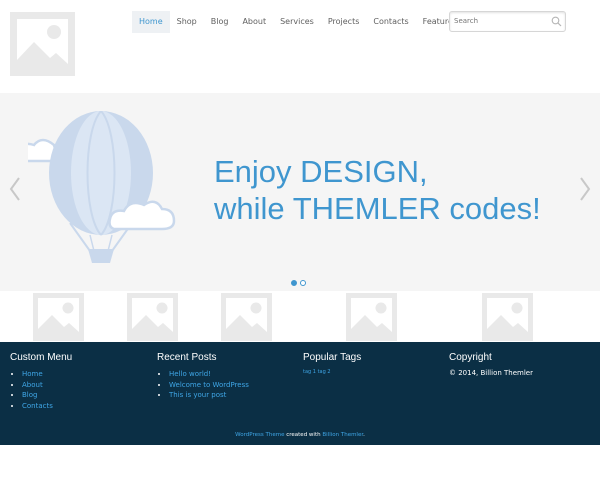 This screenshot has height=482, width=600. Describe the element at coordinates (491, 373) in the screenshot. I see `copyright-text: © 2014, Billion Themler` at that location.